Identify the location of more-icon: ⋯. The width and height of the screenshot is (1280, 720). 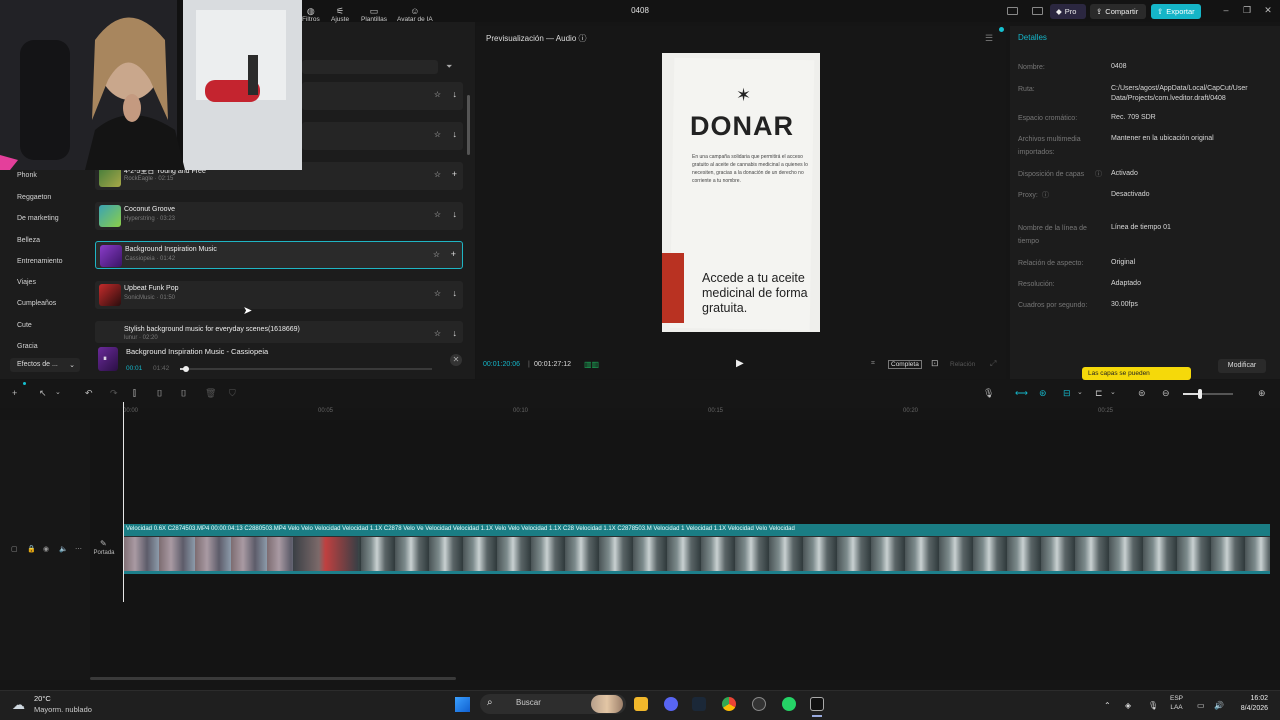
(78, 549).